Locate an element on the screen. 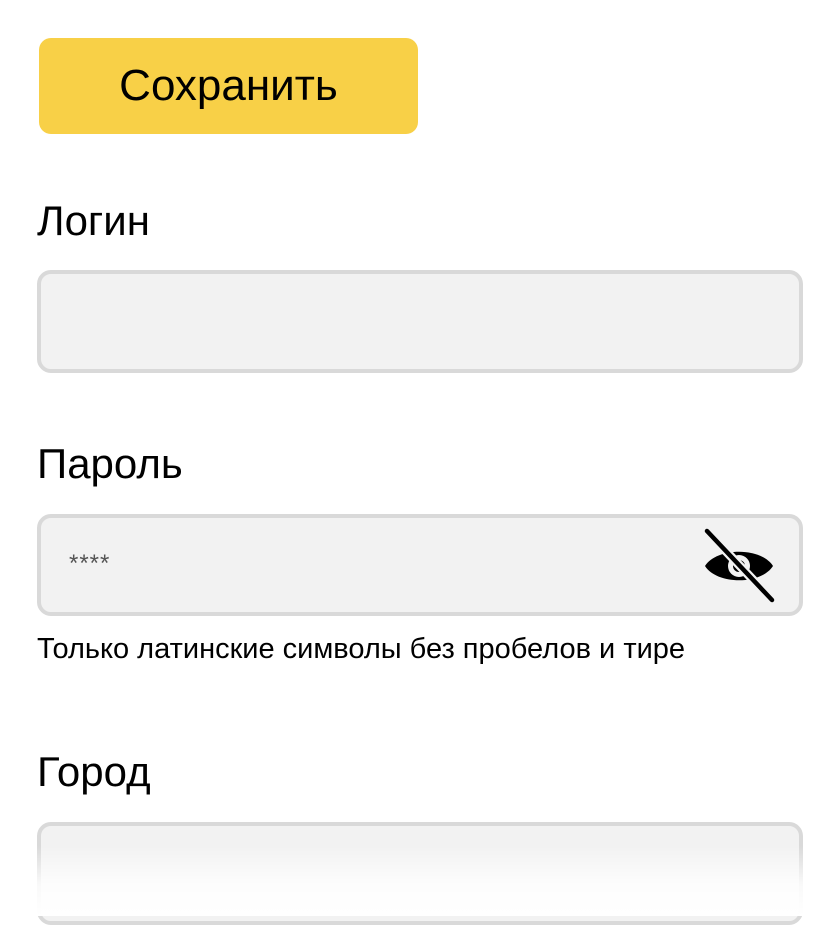 This screenshot has height=925, width=822. password-field: **** is located at coordinates (420, 565).